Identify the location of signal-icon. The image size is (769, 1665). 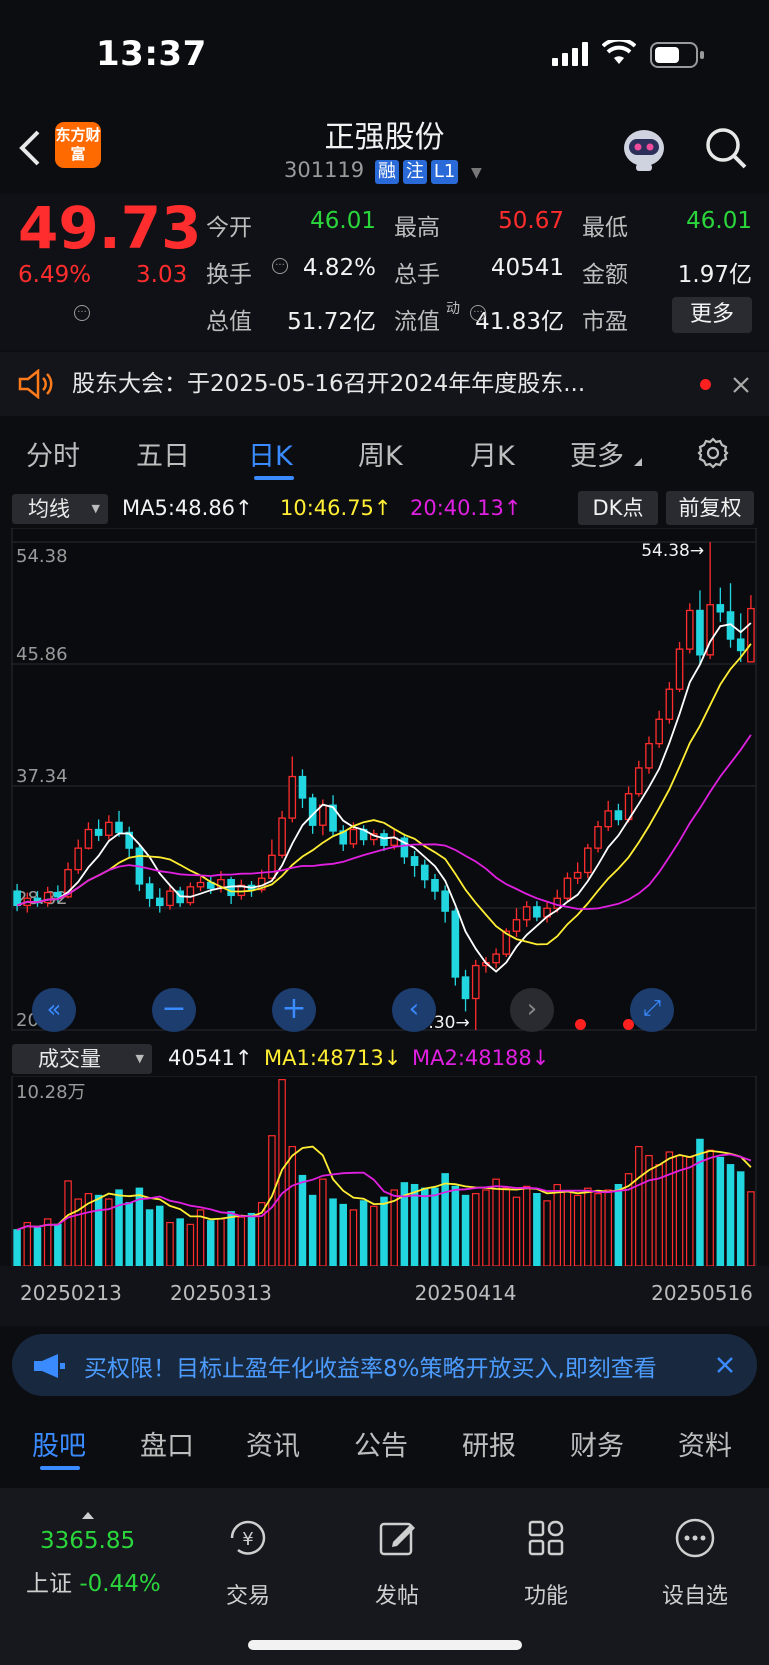
(570, 56).